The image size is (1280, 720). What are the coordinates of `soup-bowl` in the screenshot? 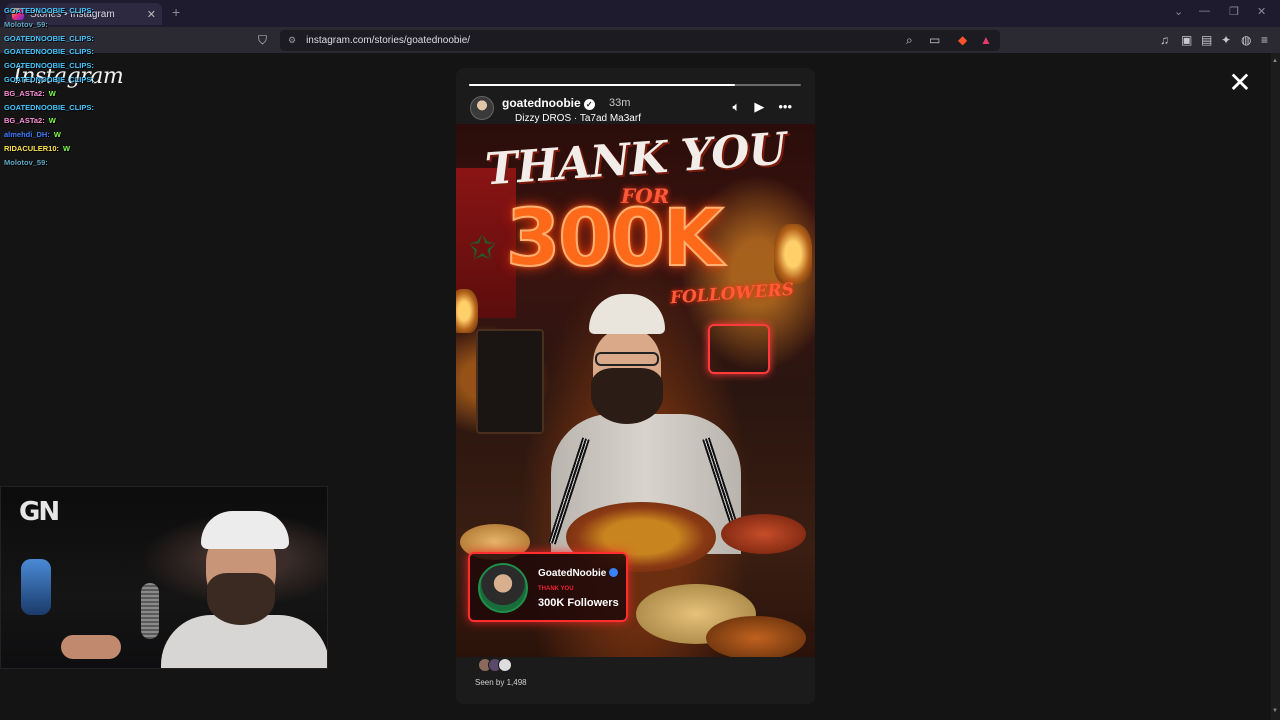 It's located at (756, 636).